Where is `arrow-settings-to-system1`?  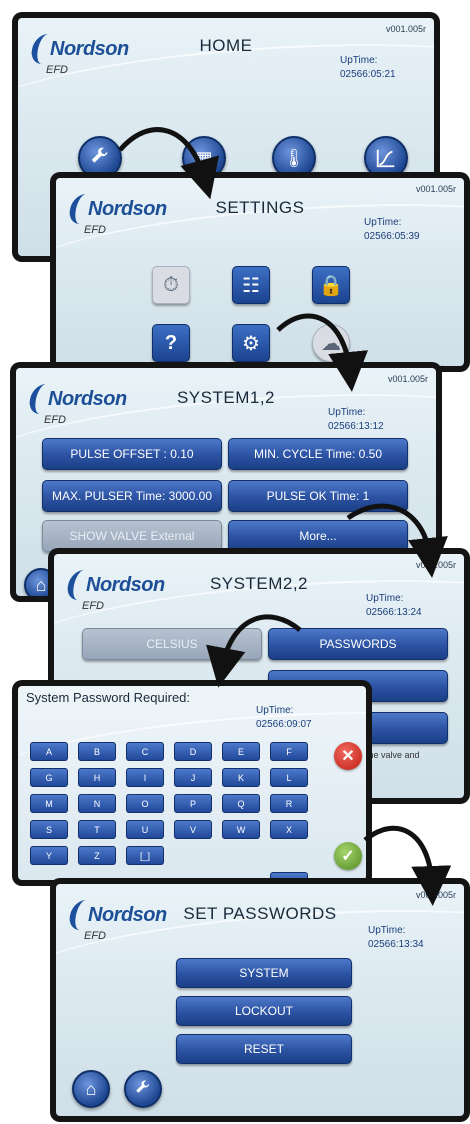 arrow-settings-to-system1 is located at coordinates (322, 352).